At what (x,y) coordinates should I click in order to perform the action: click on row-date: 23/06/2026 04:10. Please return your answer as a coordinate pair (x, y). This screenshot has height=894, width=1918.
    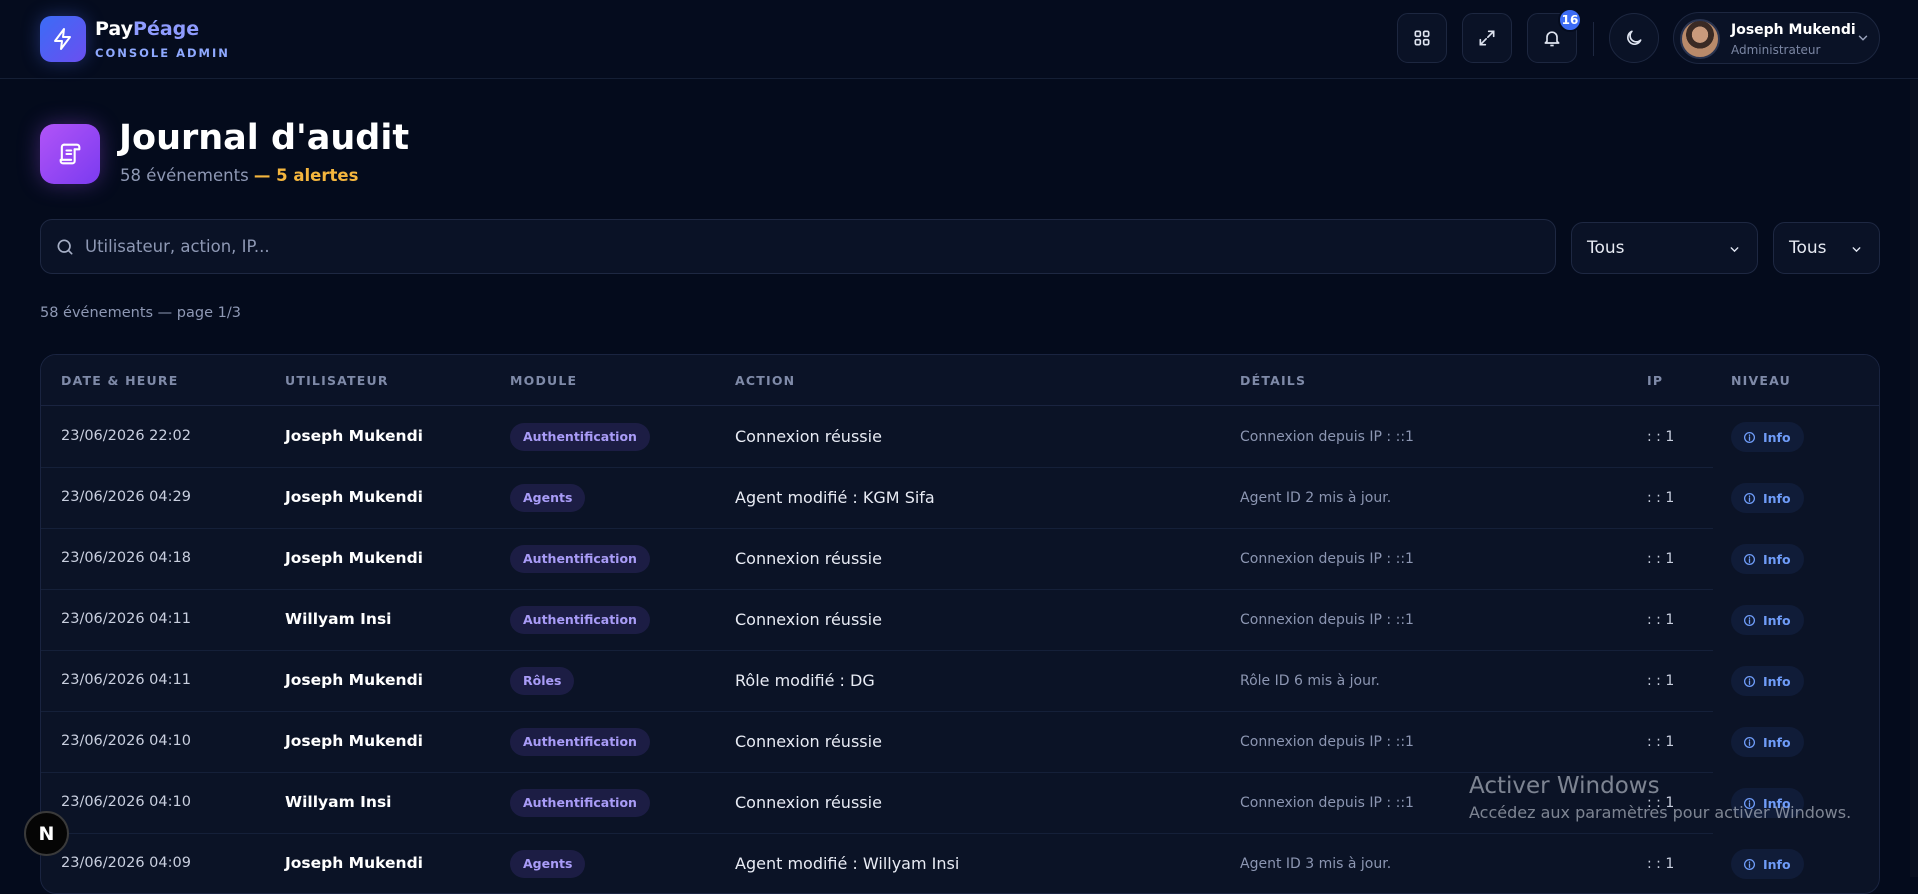
    Looking at the image, I should click on (126, 802).